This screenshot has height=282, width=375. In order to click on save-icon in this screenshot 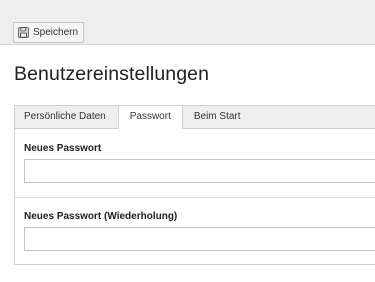, I will do `click(23, 32)`.